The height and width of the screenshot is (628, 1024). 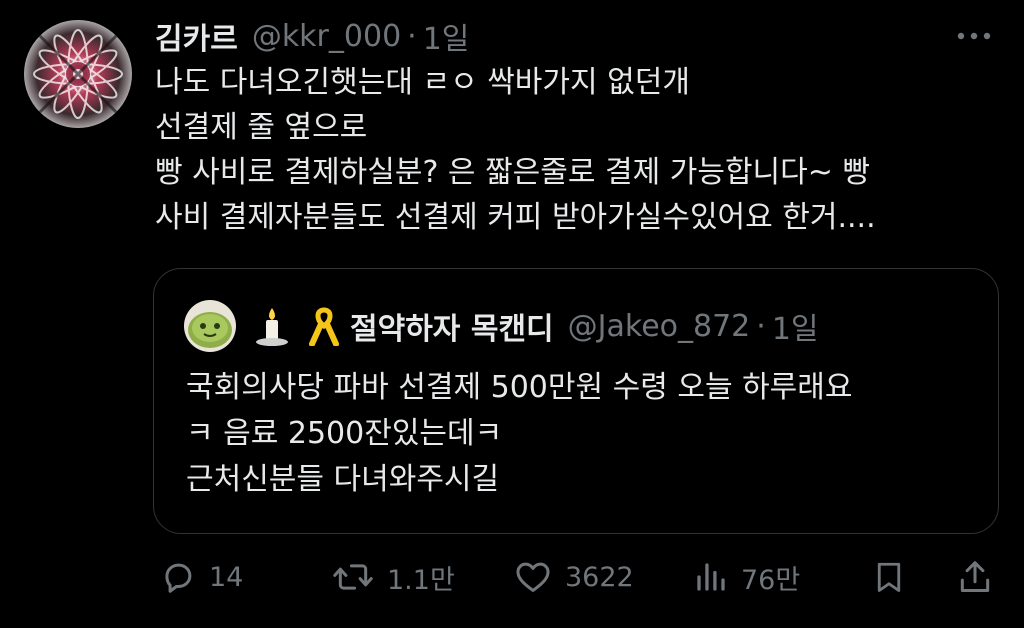 I want to click on more-icon, so click(x=974, y=36).